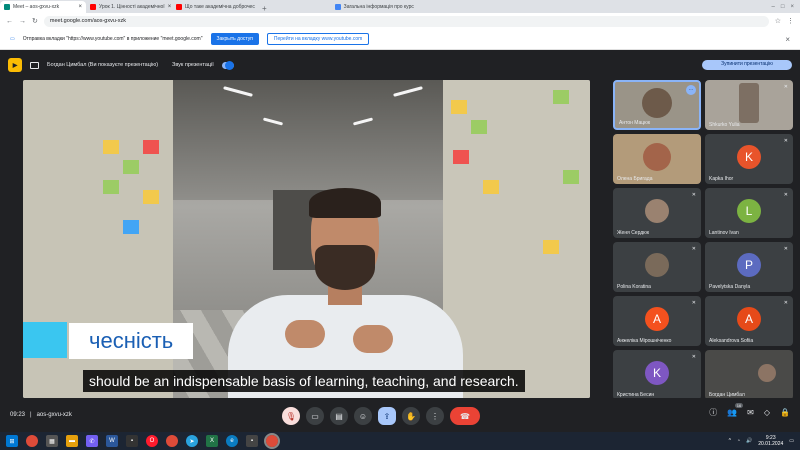 This screenshot has width=800, height=450. What do you see at coordinates (345, 203) in the screenshot?
I see `speaker-hair` at bounding box center [345, 203].